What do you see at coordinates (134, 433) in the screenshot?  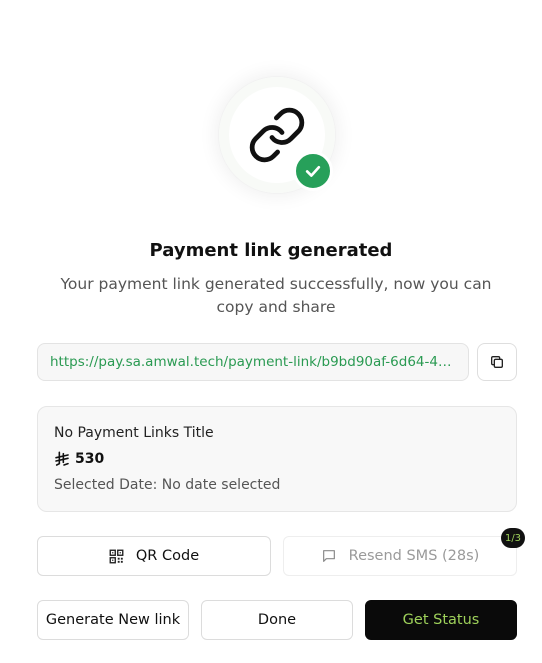 I see `payment-link-title: No Payment Links Title` at bounding box center [134, 433].